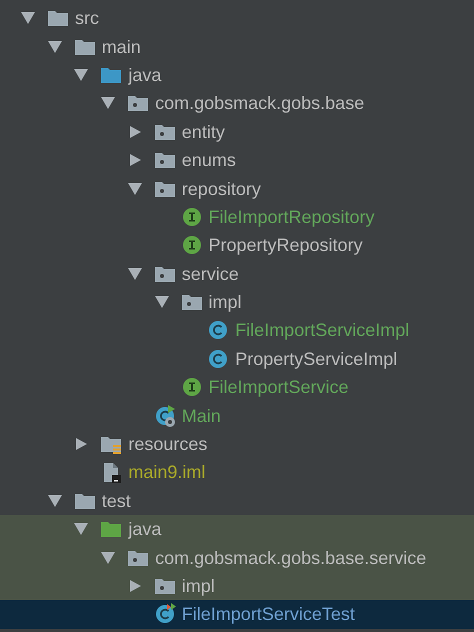 The width and height of the screenshot is (474, 632). I want to click on tree-item-label: repository, so click(221, 189).